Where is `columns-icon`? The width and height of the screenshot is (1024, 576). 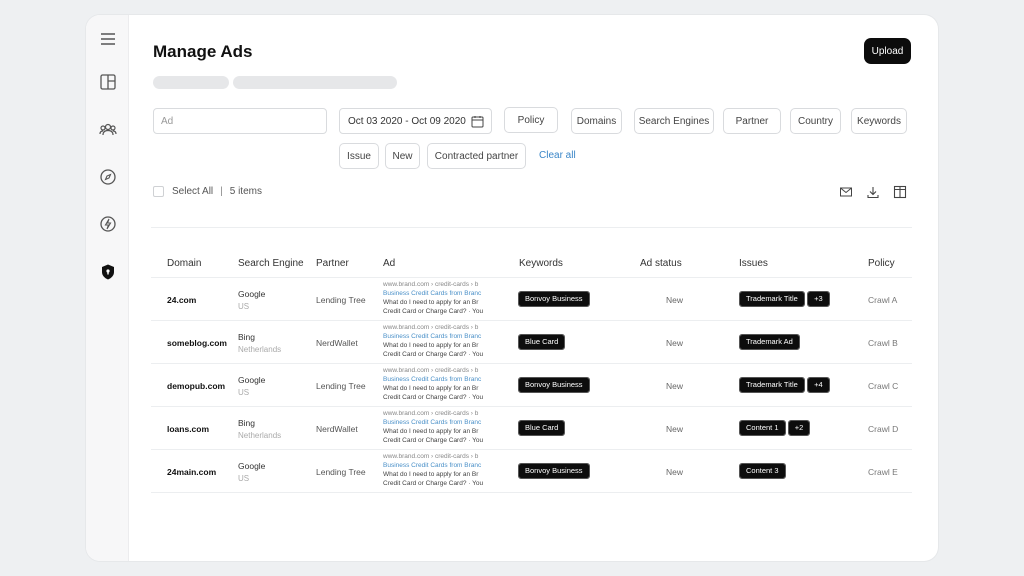 columns-icon is located at coordinates (900, 192).